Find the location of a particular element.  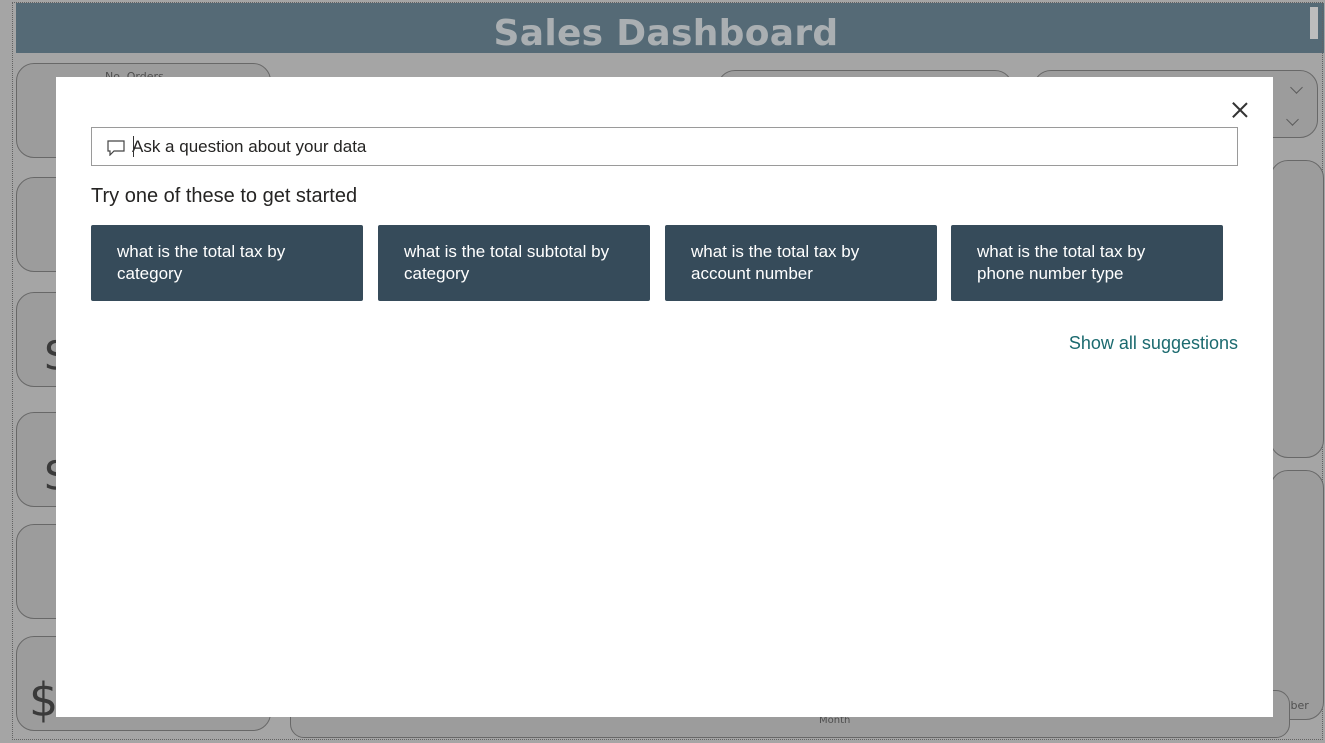

text-caret is located at coordinates (133, 146).